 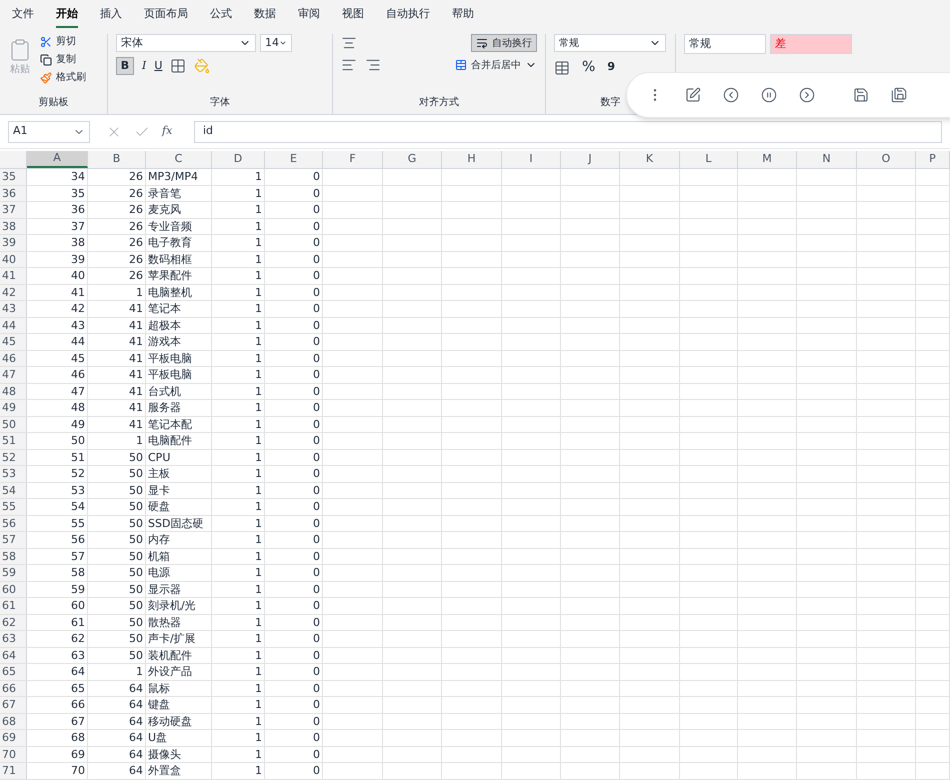 What do you see at coordinates (13, 391) in the screenshot?
I see `row-header: 48` at bounding box center [13, 391].